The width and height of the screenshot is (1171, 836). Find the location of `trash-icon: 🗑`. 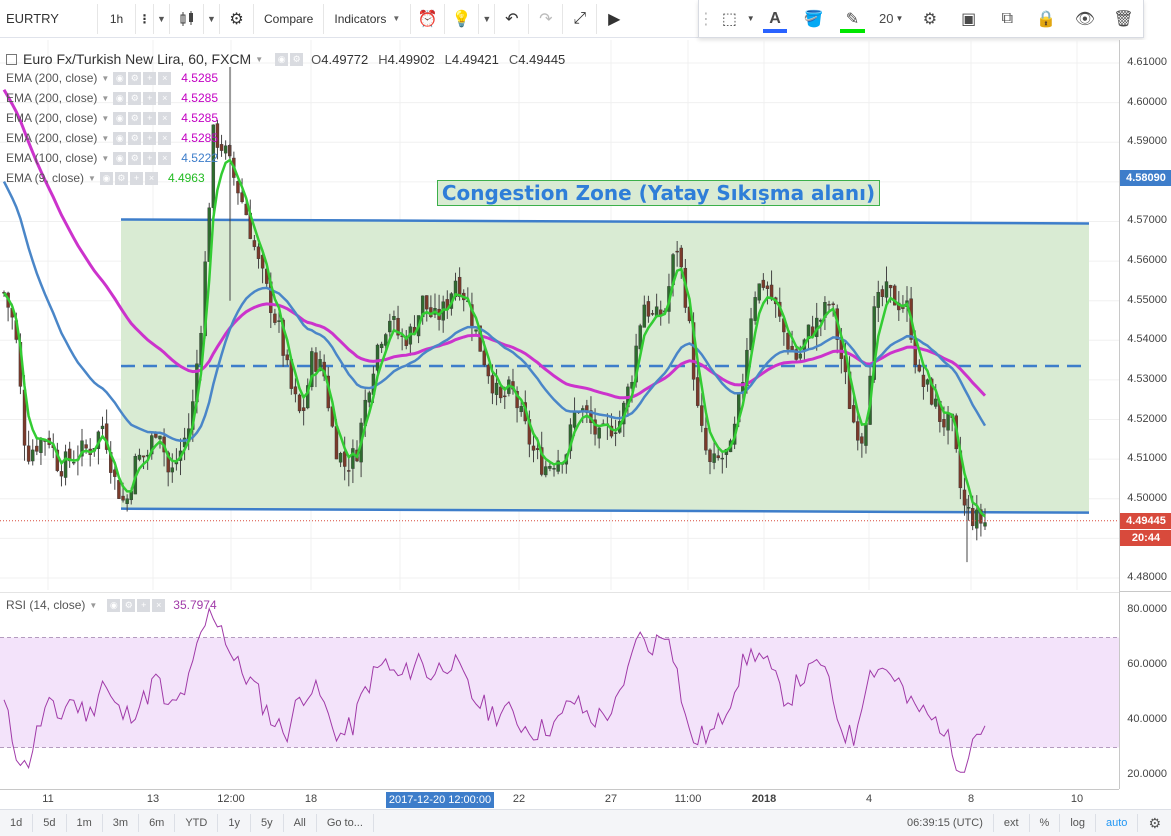

trash-icon: 🗑 is located at coordinates (1123, 19).